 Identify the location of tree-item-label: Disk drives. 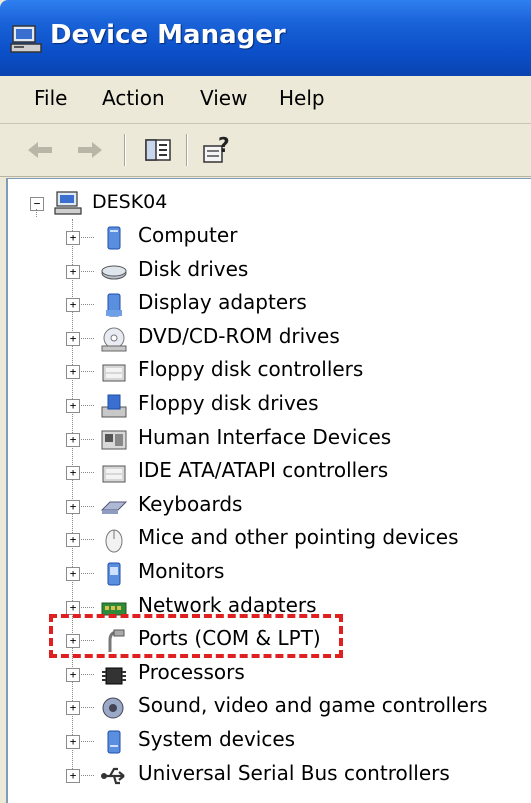
(193, 269).